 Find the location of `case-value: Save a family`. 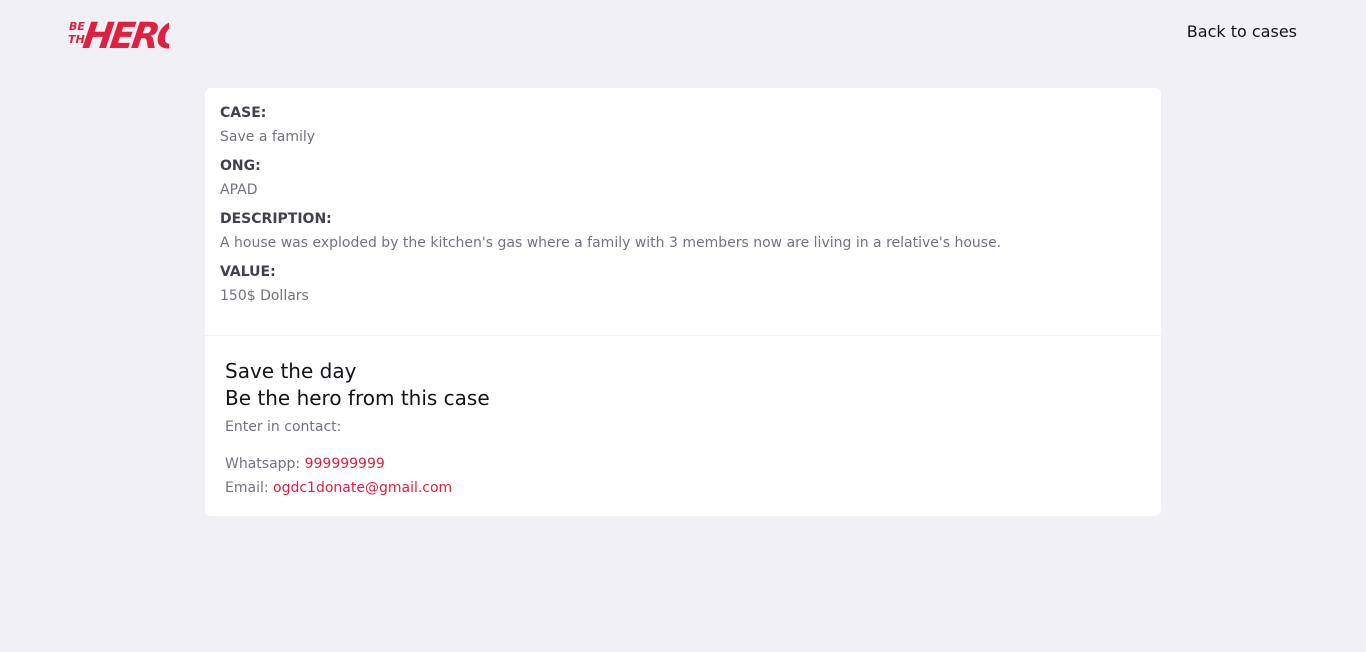

case-value: Save a family is located at coordinates (268, 137).